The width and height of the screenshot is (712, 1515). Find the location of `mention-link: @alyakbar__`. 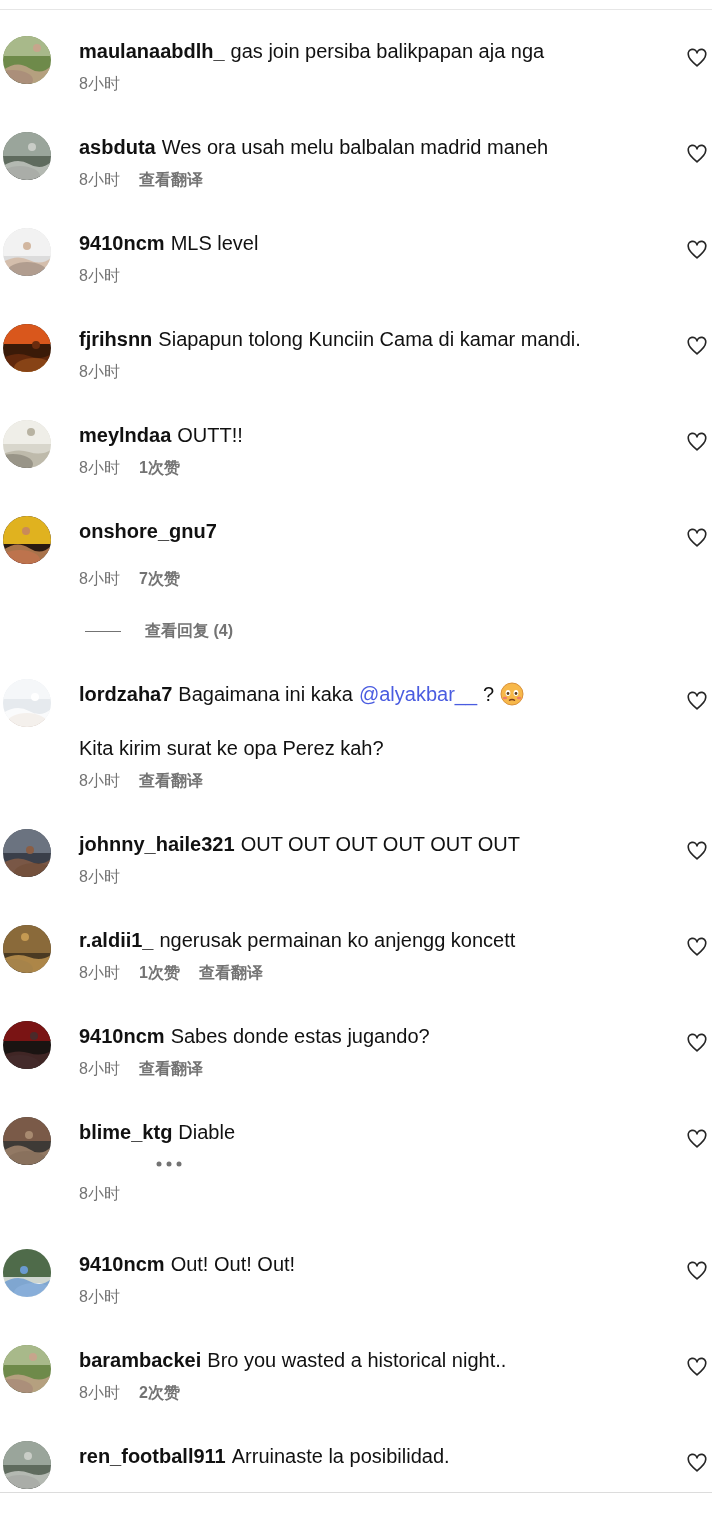

mention-link: @alyakbar__ is located at coordinates (418, 694).